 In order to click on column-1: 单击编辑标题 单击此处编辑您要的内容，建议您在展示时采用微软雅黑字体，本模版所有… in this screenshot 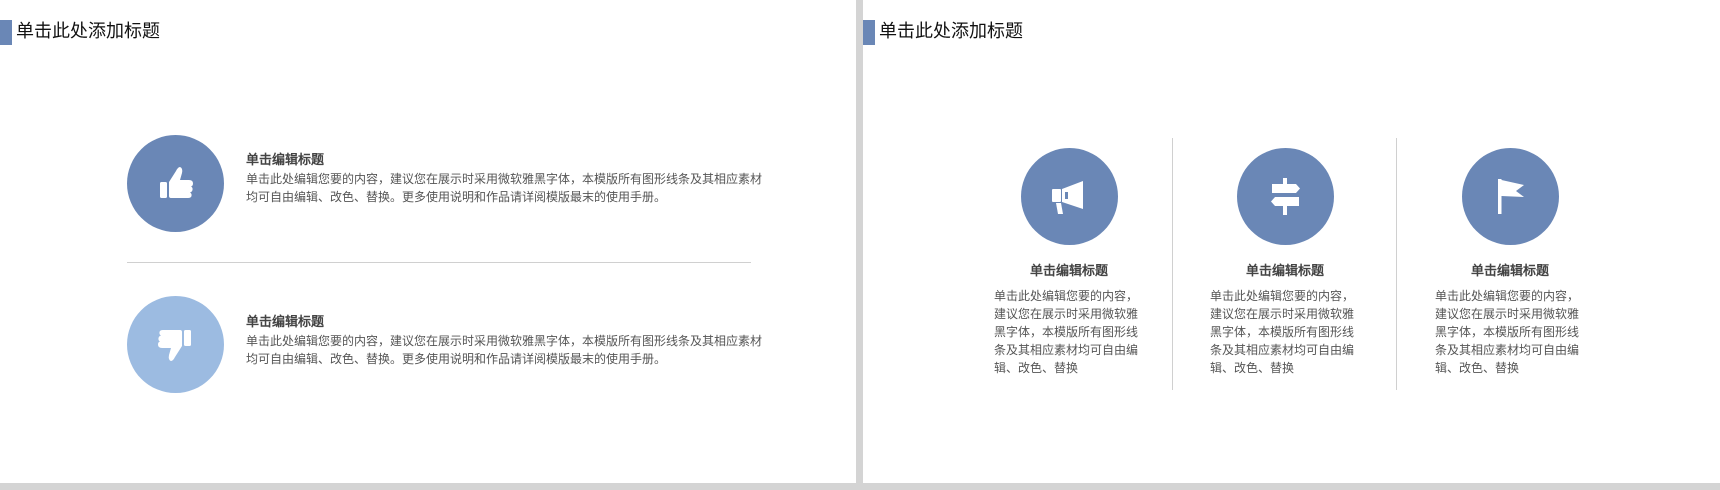, I will do `click(1069, 262)`.